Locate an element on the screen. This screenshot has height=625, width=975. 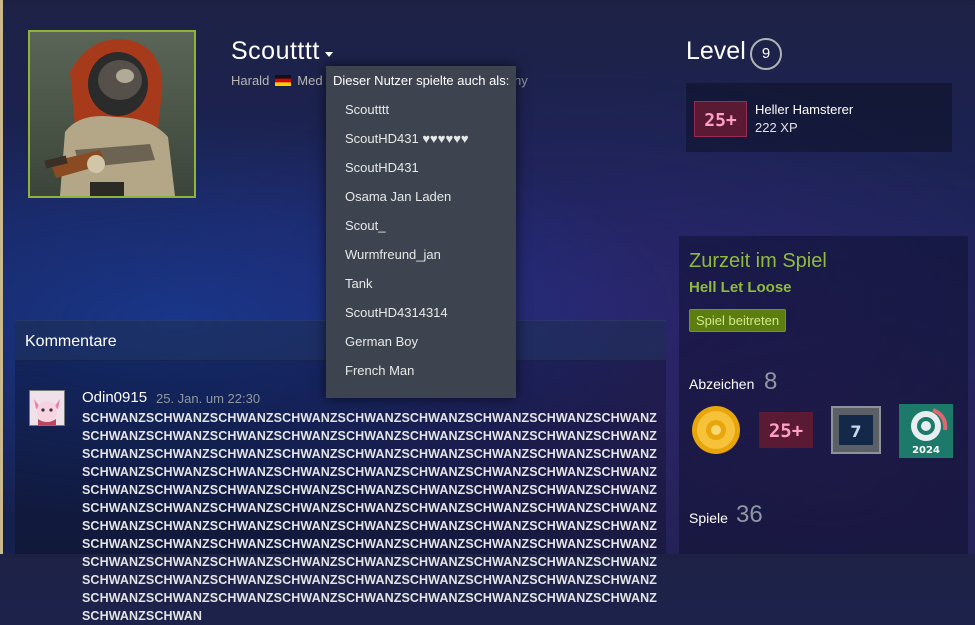
xp-amount: 222 XP is located at coordinates (776, 127).